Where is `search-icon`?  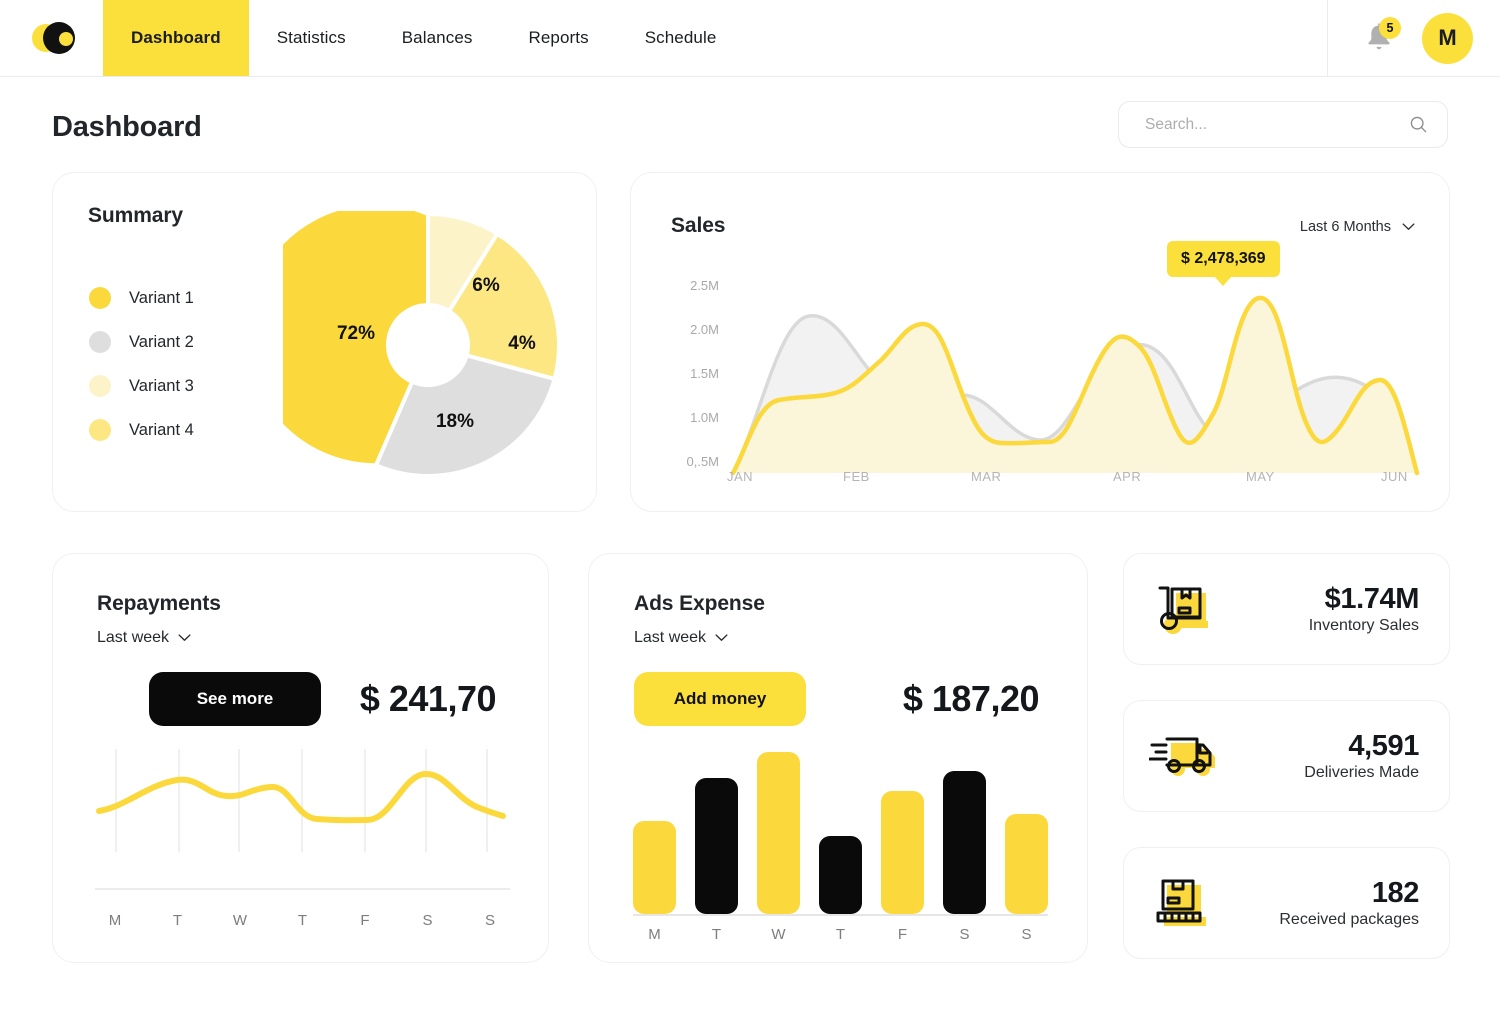
search-icon is located at coordinates (1418, 124).